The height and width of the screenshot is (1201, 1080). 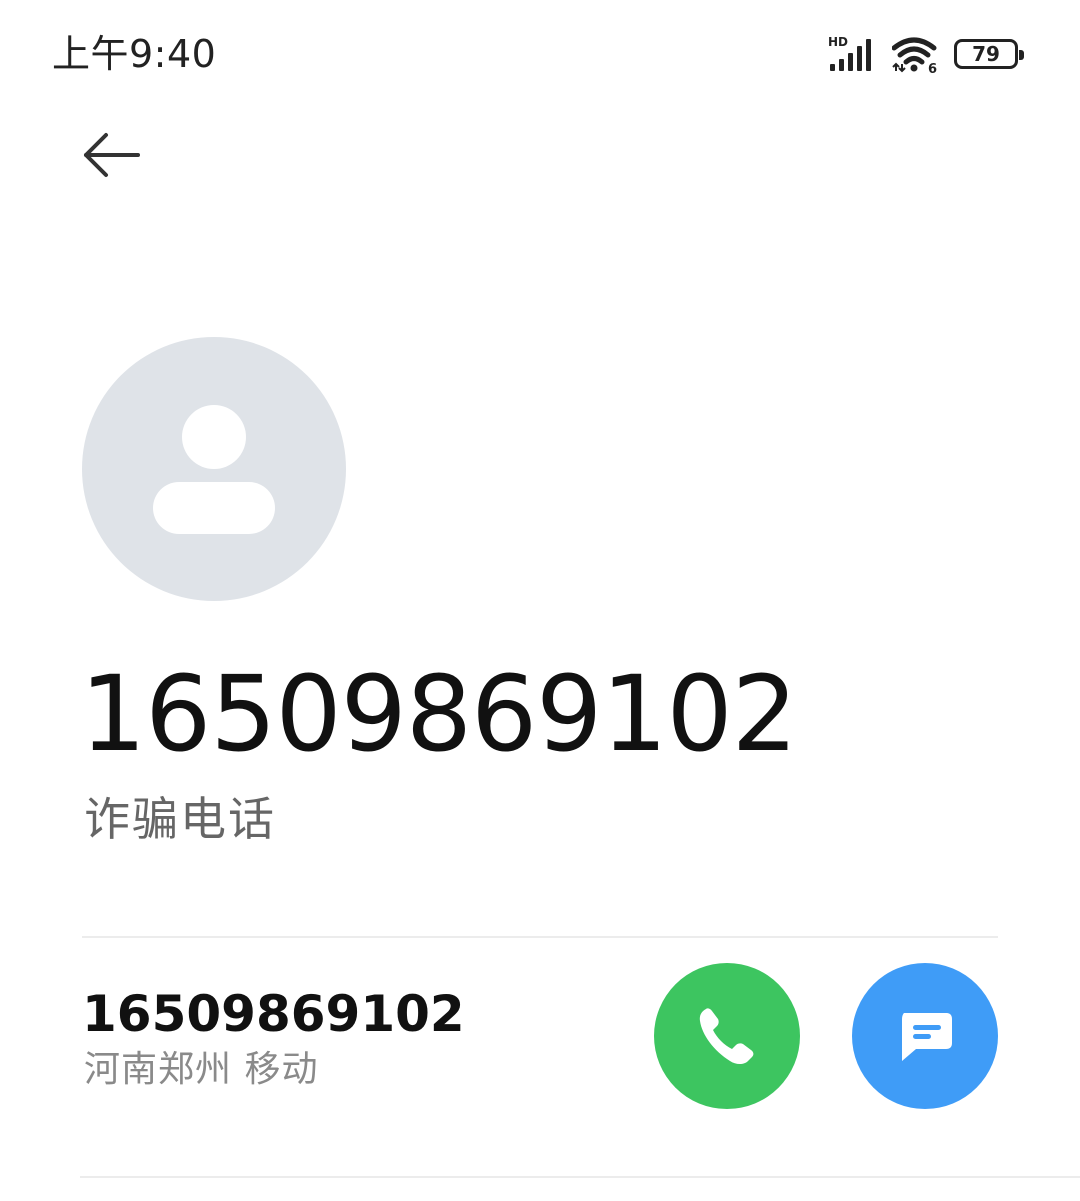 What do you see at coordinates (914, 55) in the screenshot?
I see `wifi-icon: 6` at bounding box center [914, 55].